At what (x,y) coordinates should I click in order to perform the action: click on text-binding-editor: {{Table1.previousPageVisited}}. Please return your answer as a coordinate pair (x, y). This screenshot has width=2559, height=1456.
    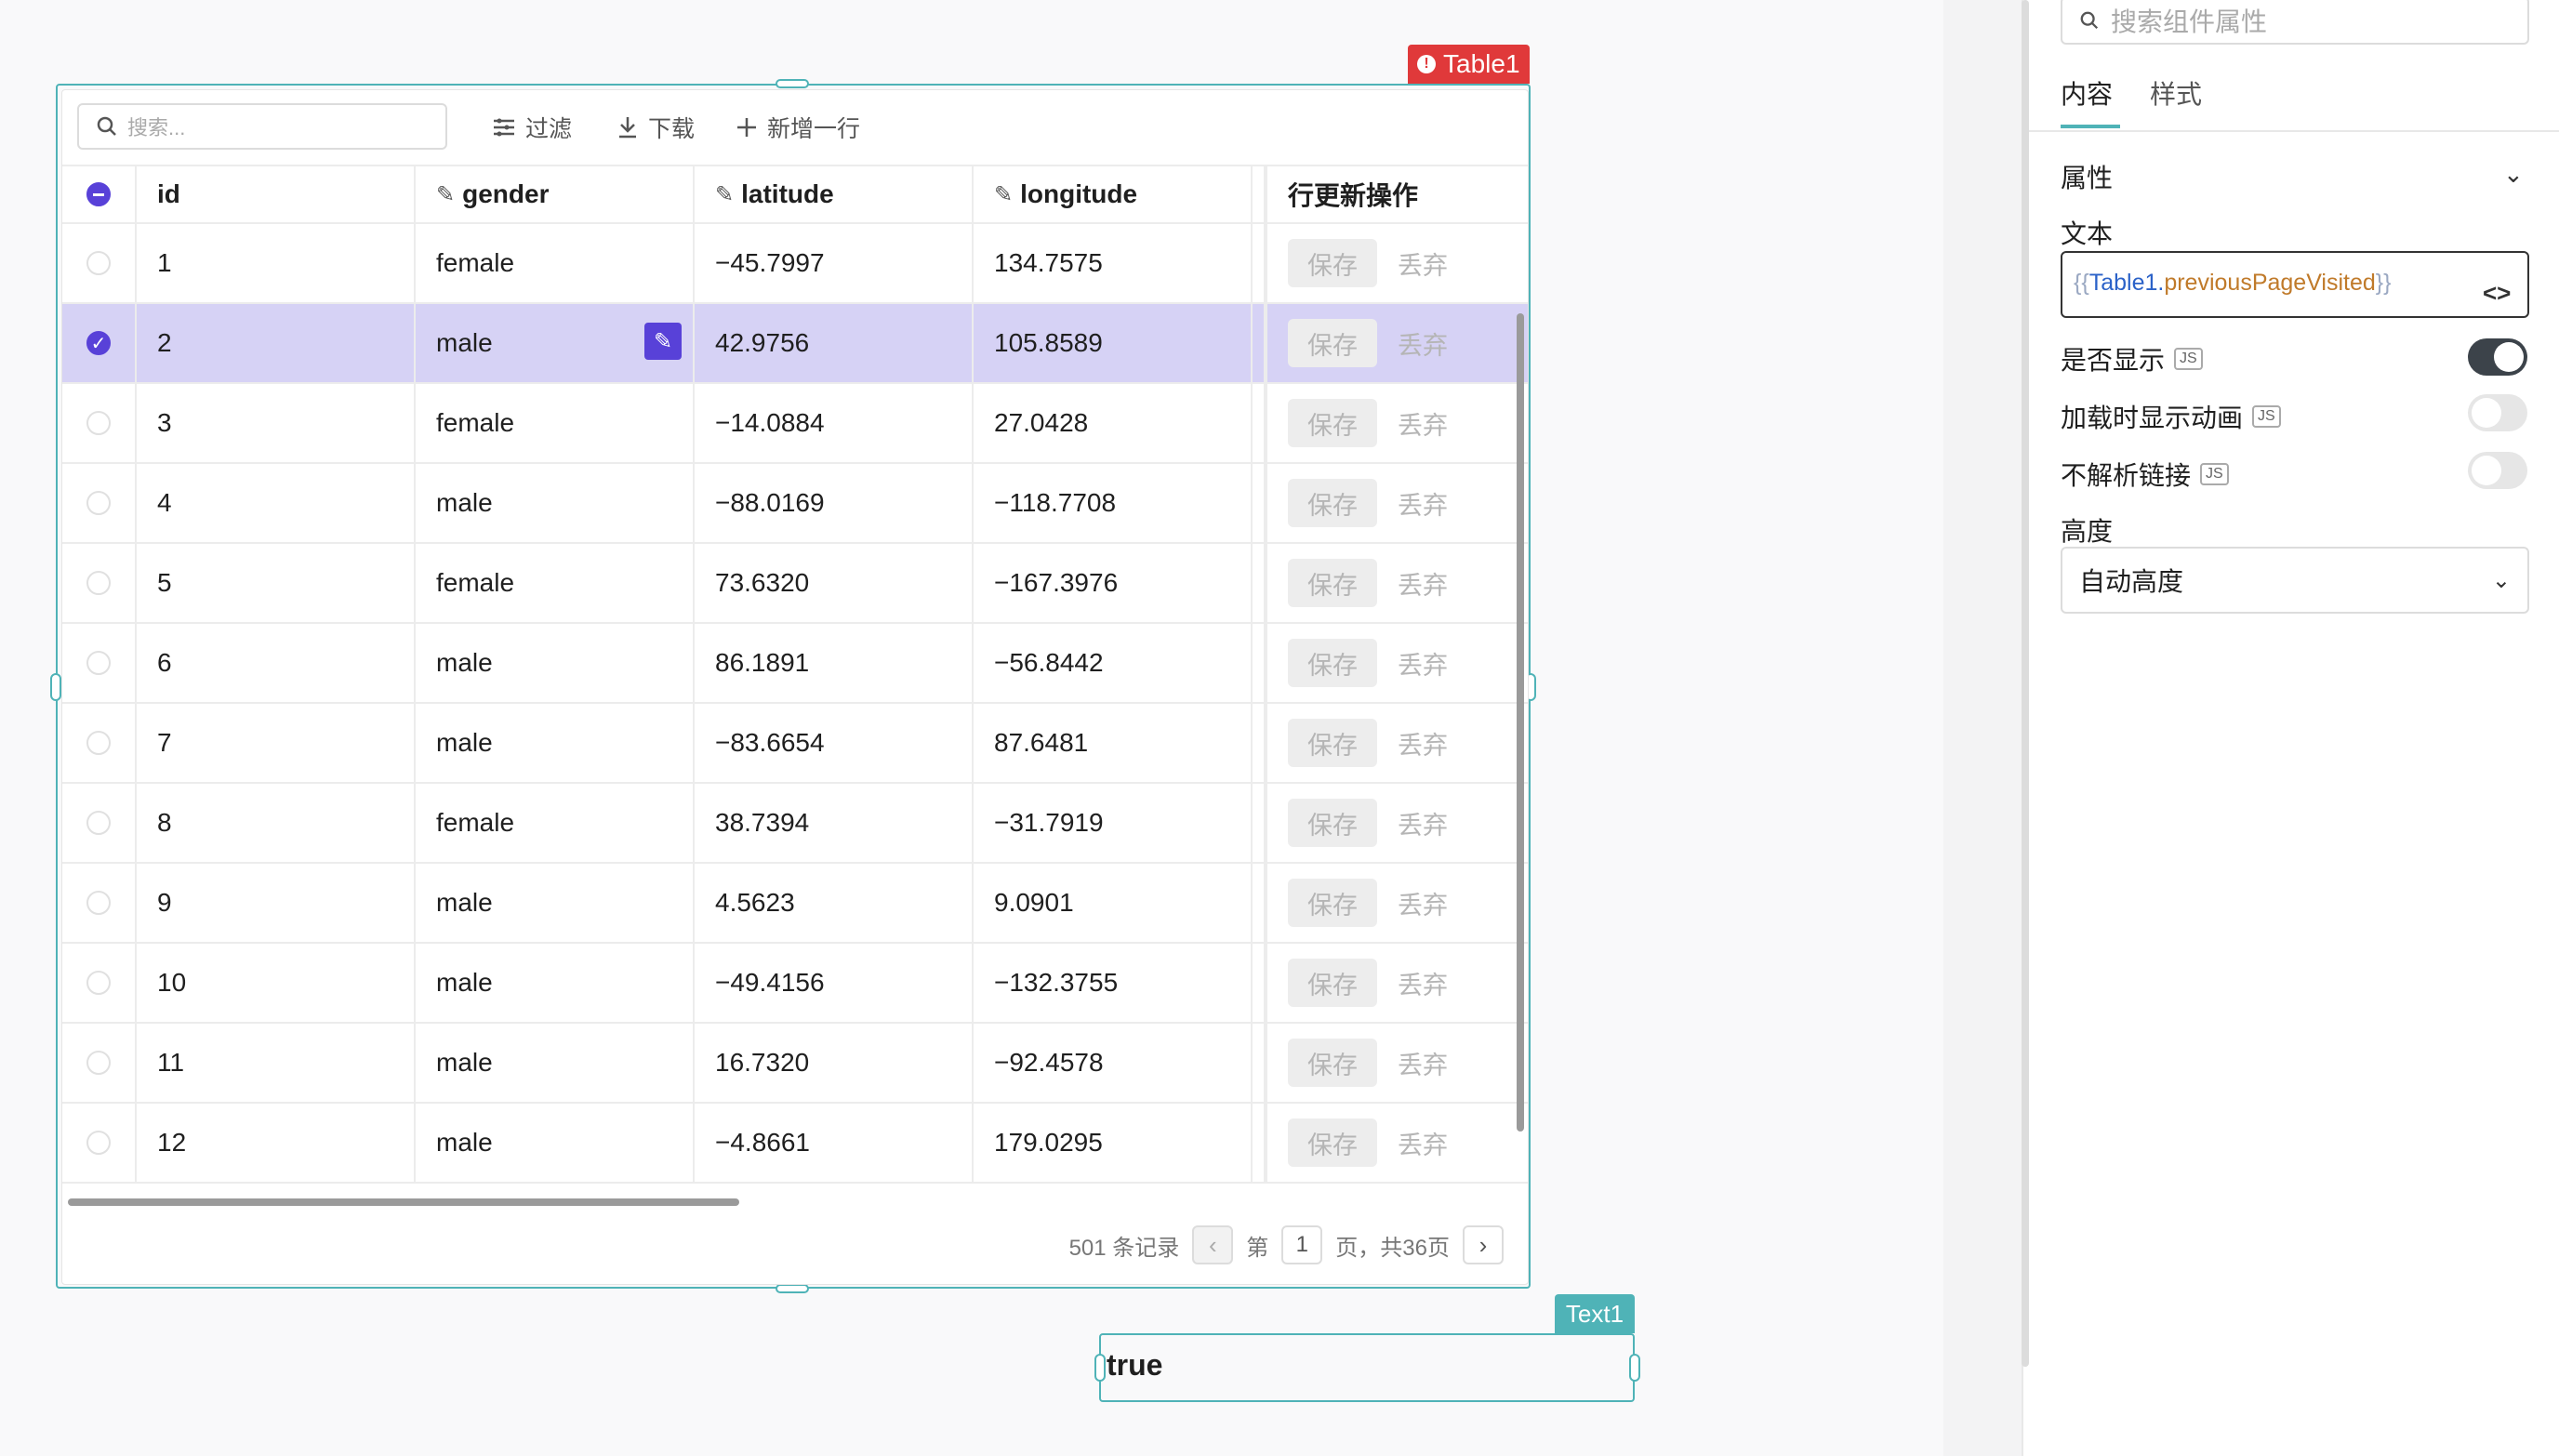
    Looking at the image, I should click on (2295, 284).